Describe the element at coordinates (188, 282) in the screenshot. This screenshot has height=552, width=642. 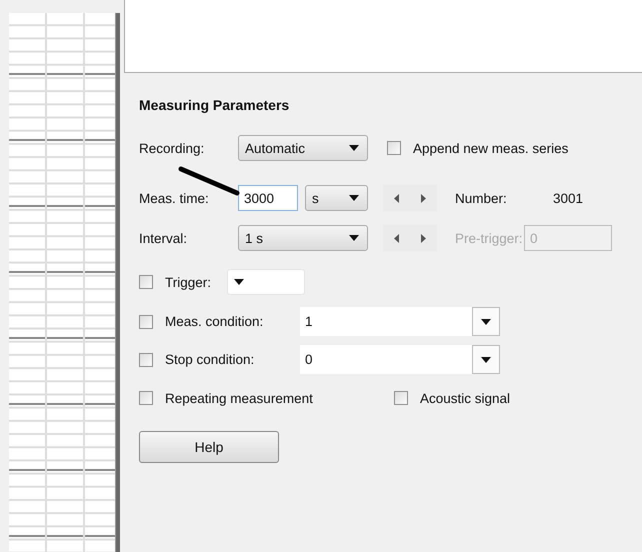
I see `trigger-label: Trigger:` at that location.